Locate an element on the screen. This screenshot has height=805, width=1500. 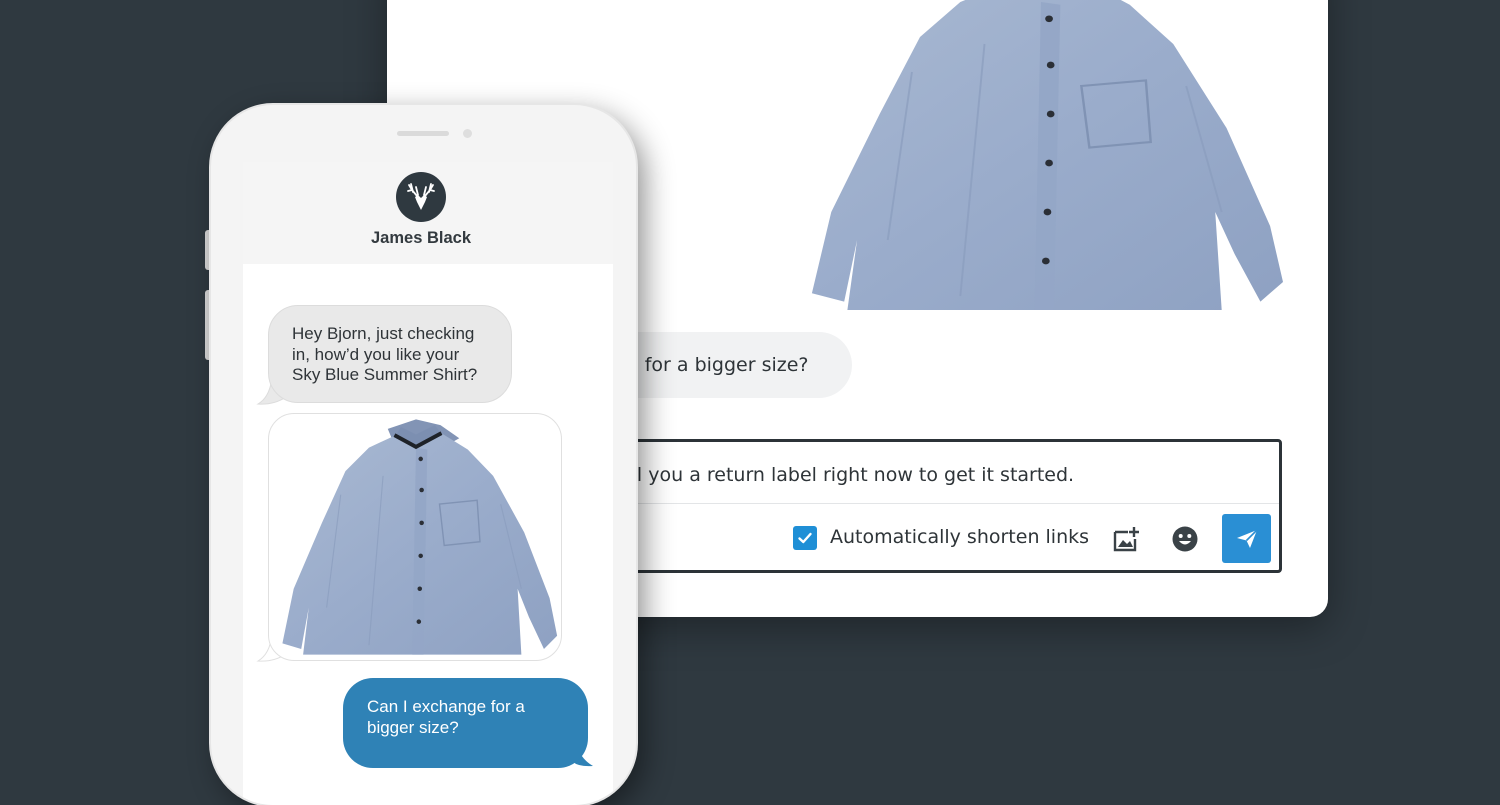
send-button is located at coordinates (1246, 538).